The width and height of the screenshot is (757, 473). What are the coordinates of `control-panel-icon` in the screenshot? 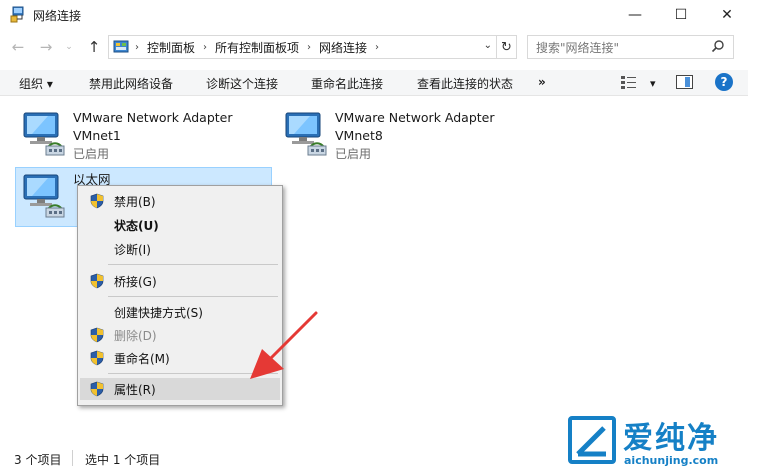 It's located at (121, 47).